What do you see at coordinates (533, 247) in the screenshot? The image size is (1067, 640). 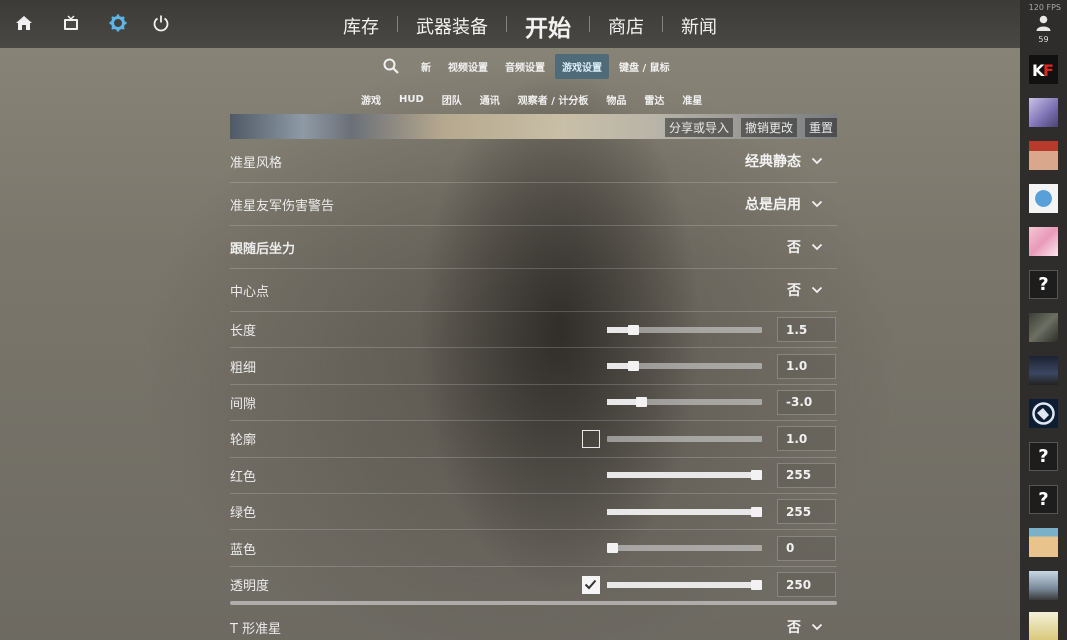 I see `setting-follow-recoil: 跟随后坐力 否` at bounding box center [533, 247].